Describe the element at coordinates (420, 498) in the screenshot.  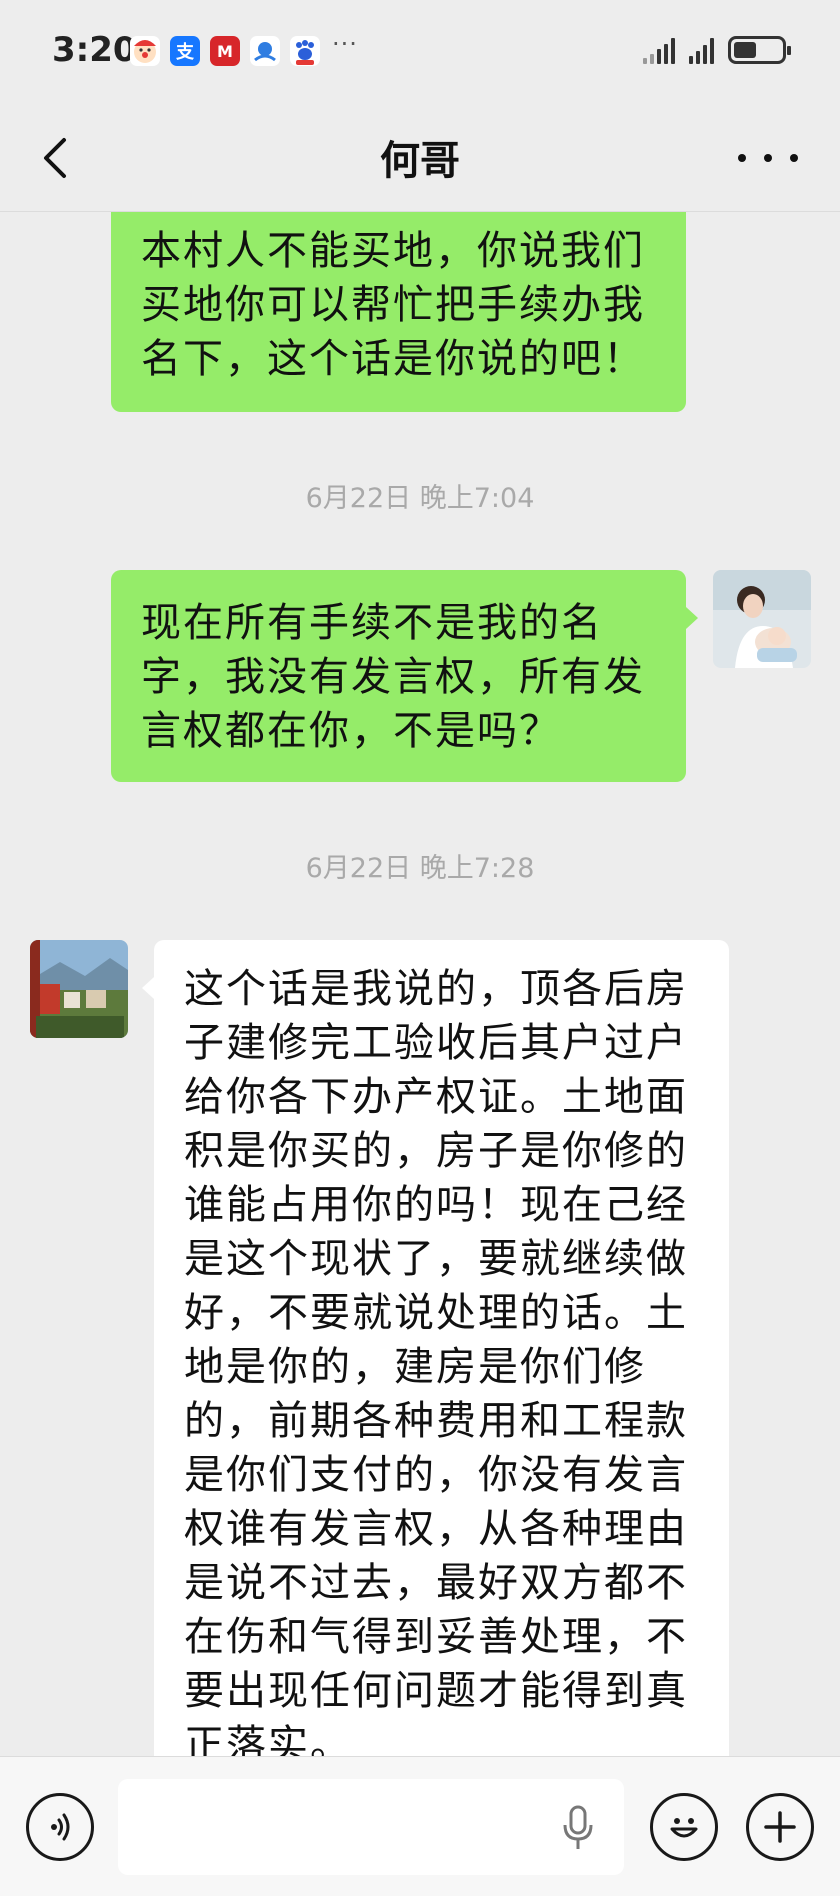
I see `message-timestamp: 6月22日 晚上7:04` at that location.